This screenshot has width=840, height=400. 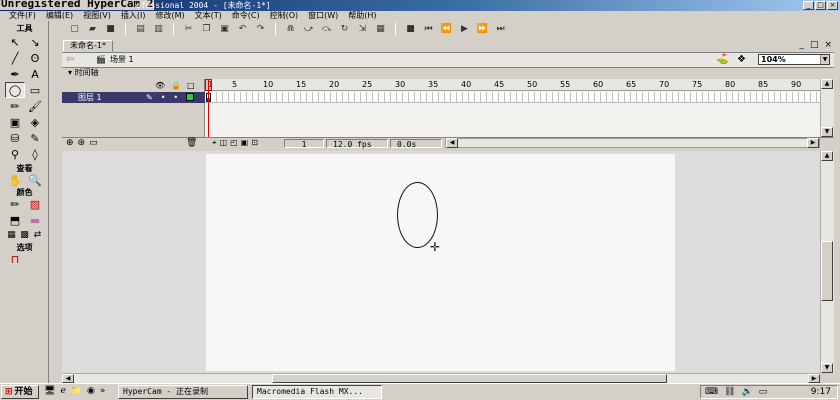 I want to click on scene-breadcrumb: 🎬 场景 1, so click(x=115, y=60).